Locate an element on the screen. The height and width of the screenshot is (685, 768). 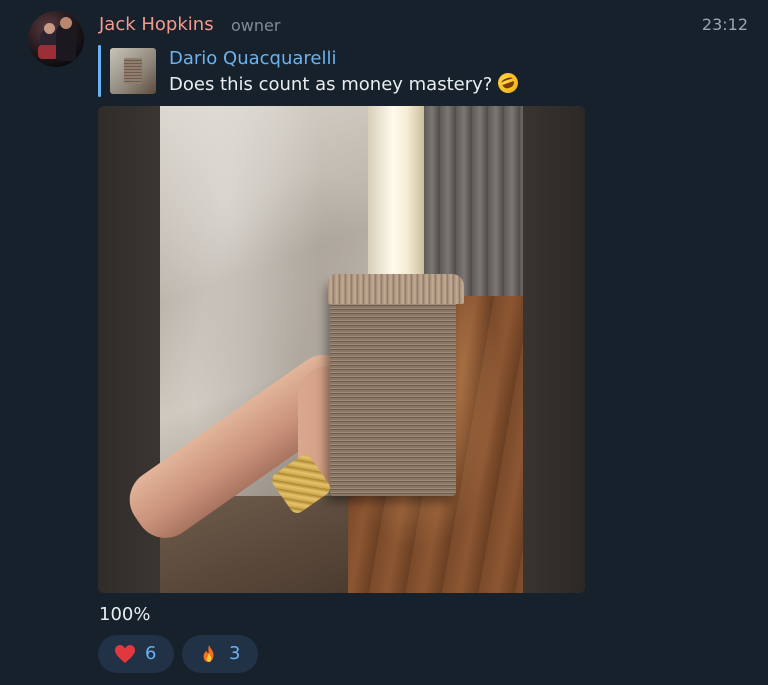
avatar-dress is located at coordinates (48, 52).